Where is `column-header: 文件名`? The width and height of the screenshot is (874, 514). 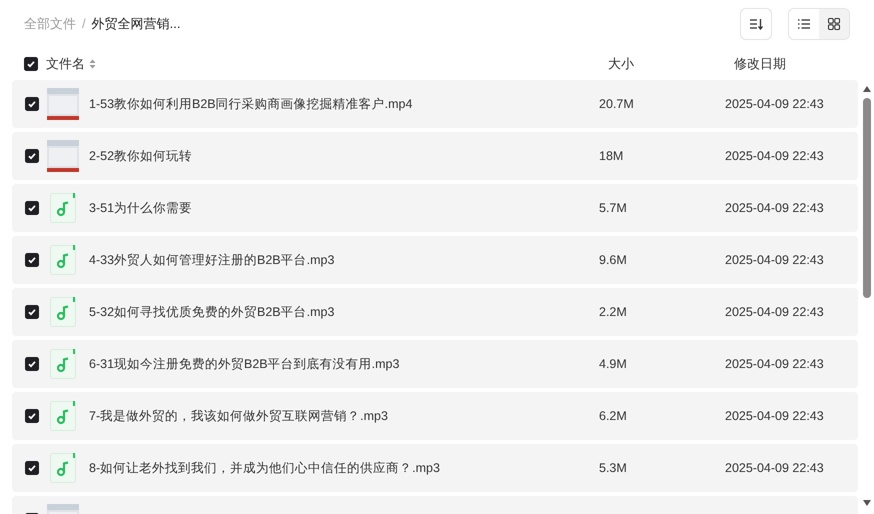
column-header: 文件名 is located at coordinates (65, 64).